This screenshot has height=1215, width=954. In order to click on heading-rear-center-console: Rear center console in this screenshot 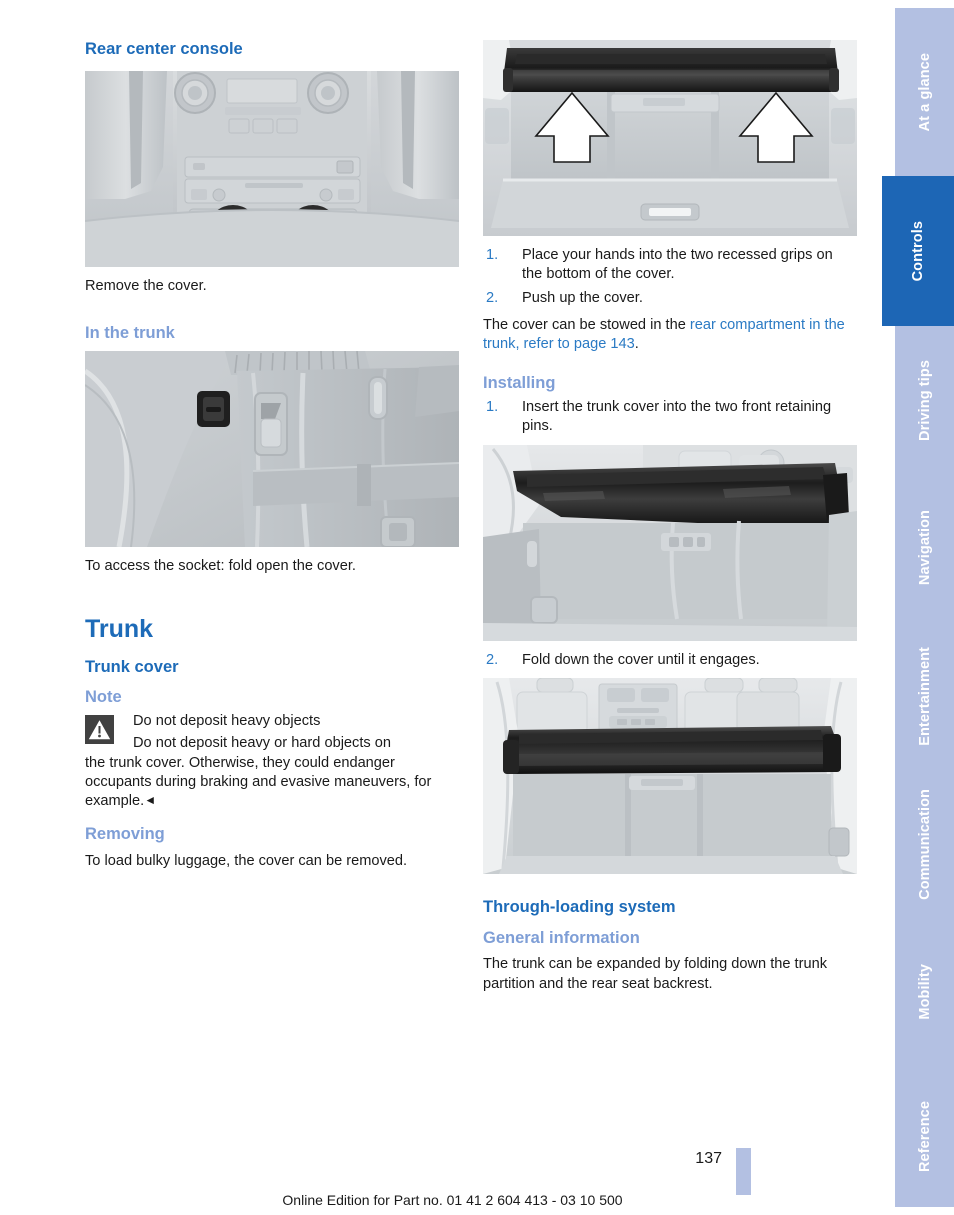, I will do `click(164, 49)`.